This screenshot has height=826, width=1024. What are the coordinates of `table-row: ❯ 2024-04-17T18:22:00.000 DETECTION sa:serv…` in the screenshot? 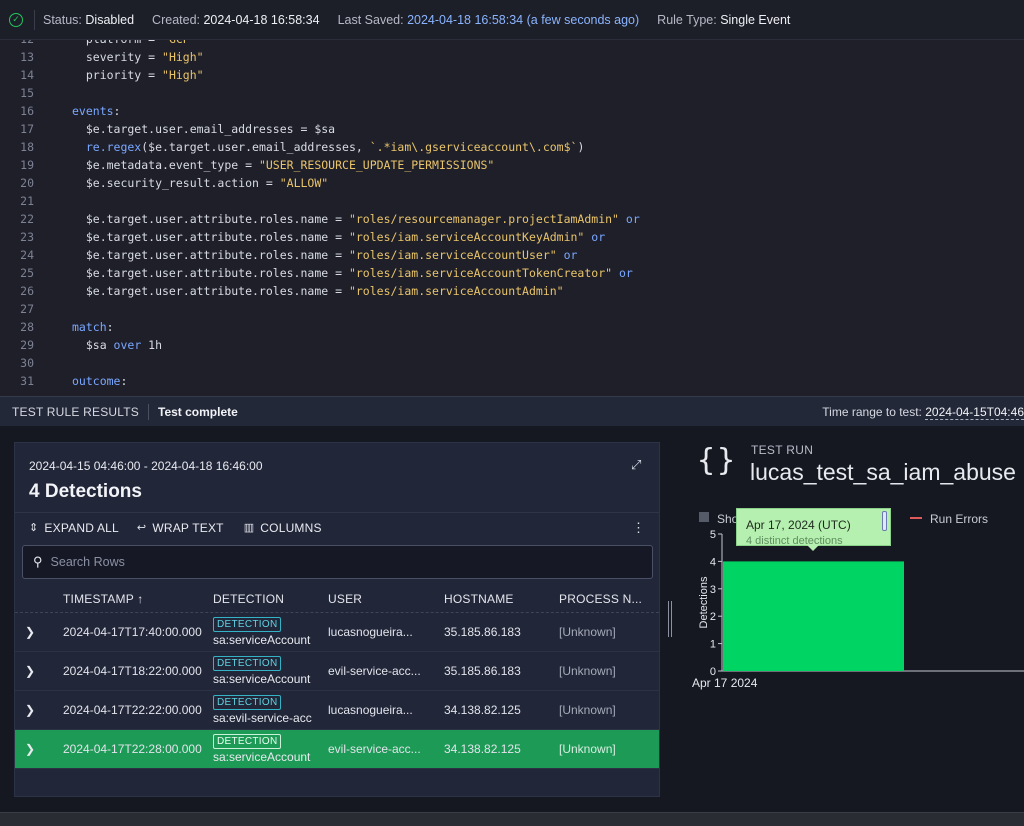 It's located at (337, 671).